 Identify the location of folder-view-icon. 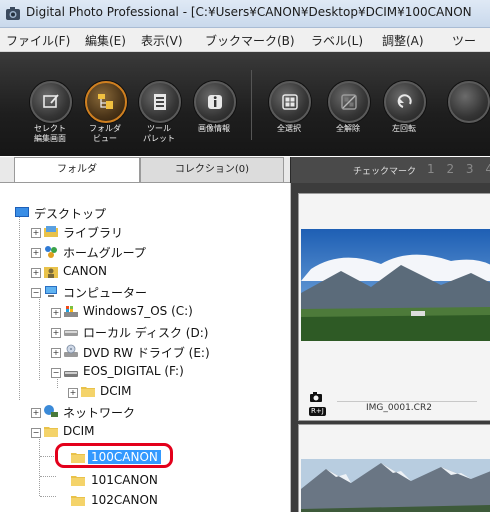
(105, 101).